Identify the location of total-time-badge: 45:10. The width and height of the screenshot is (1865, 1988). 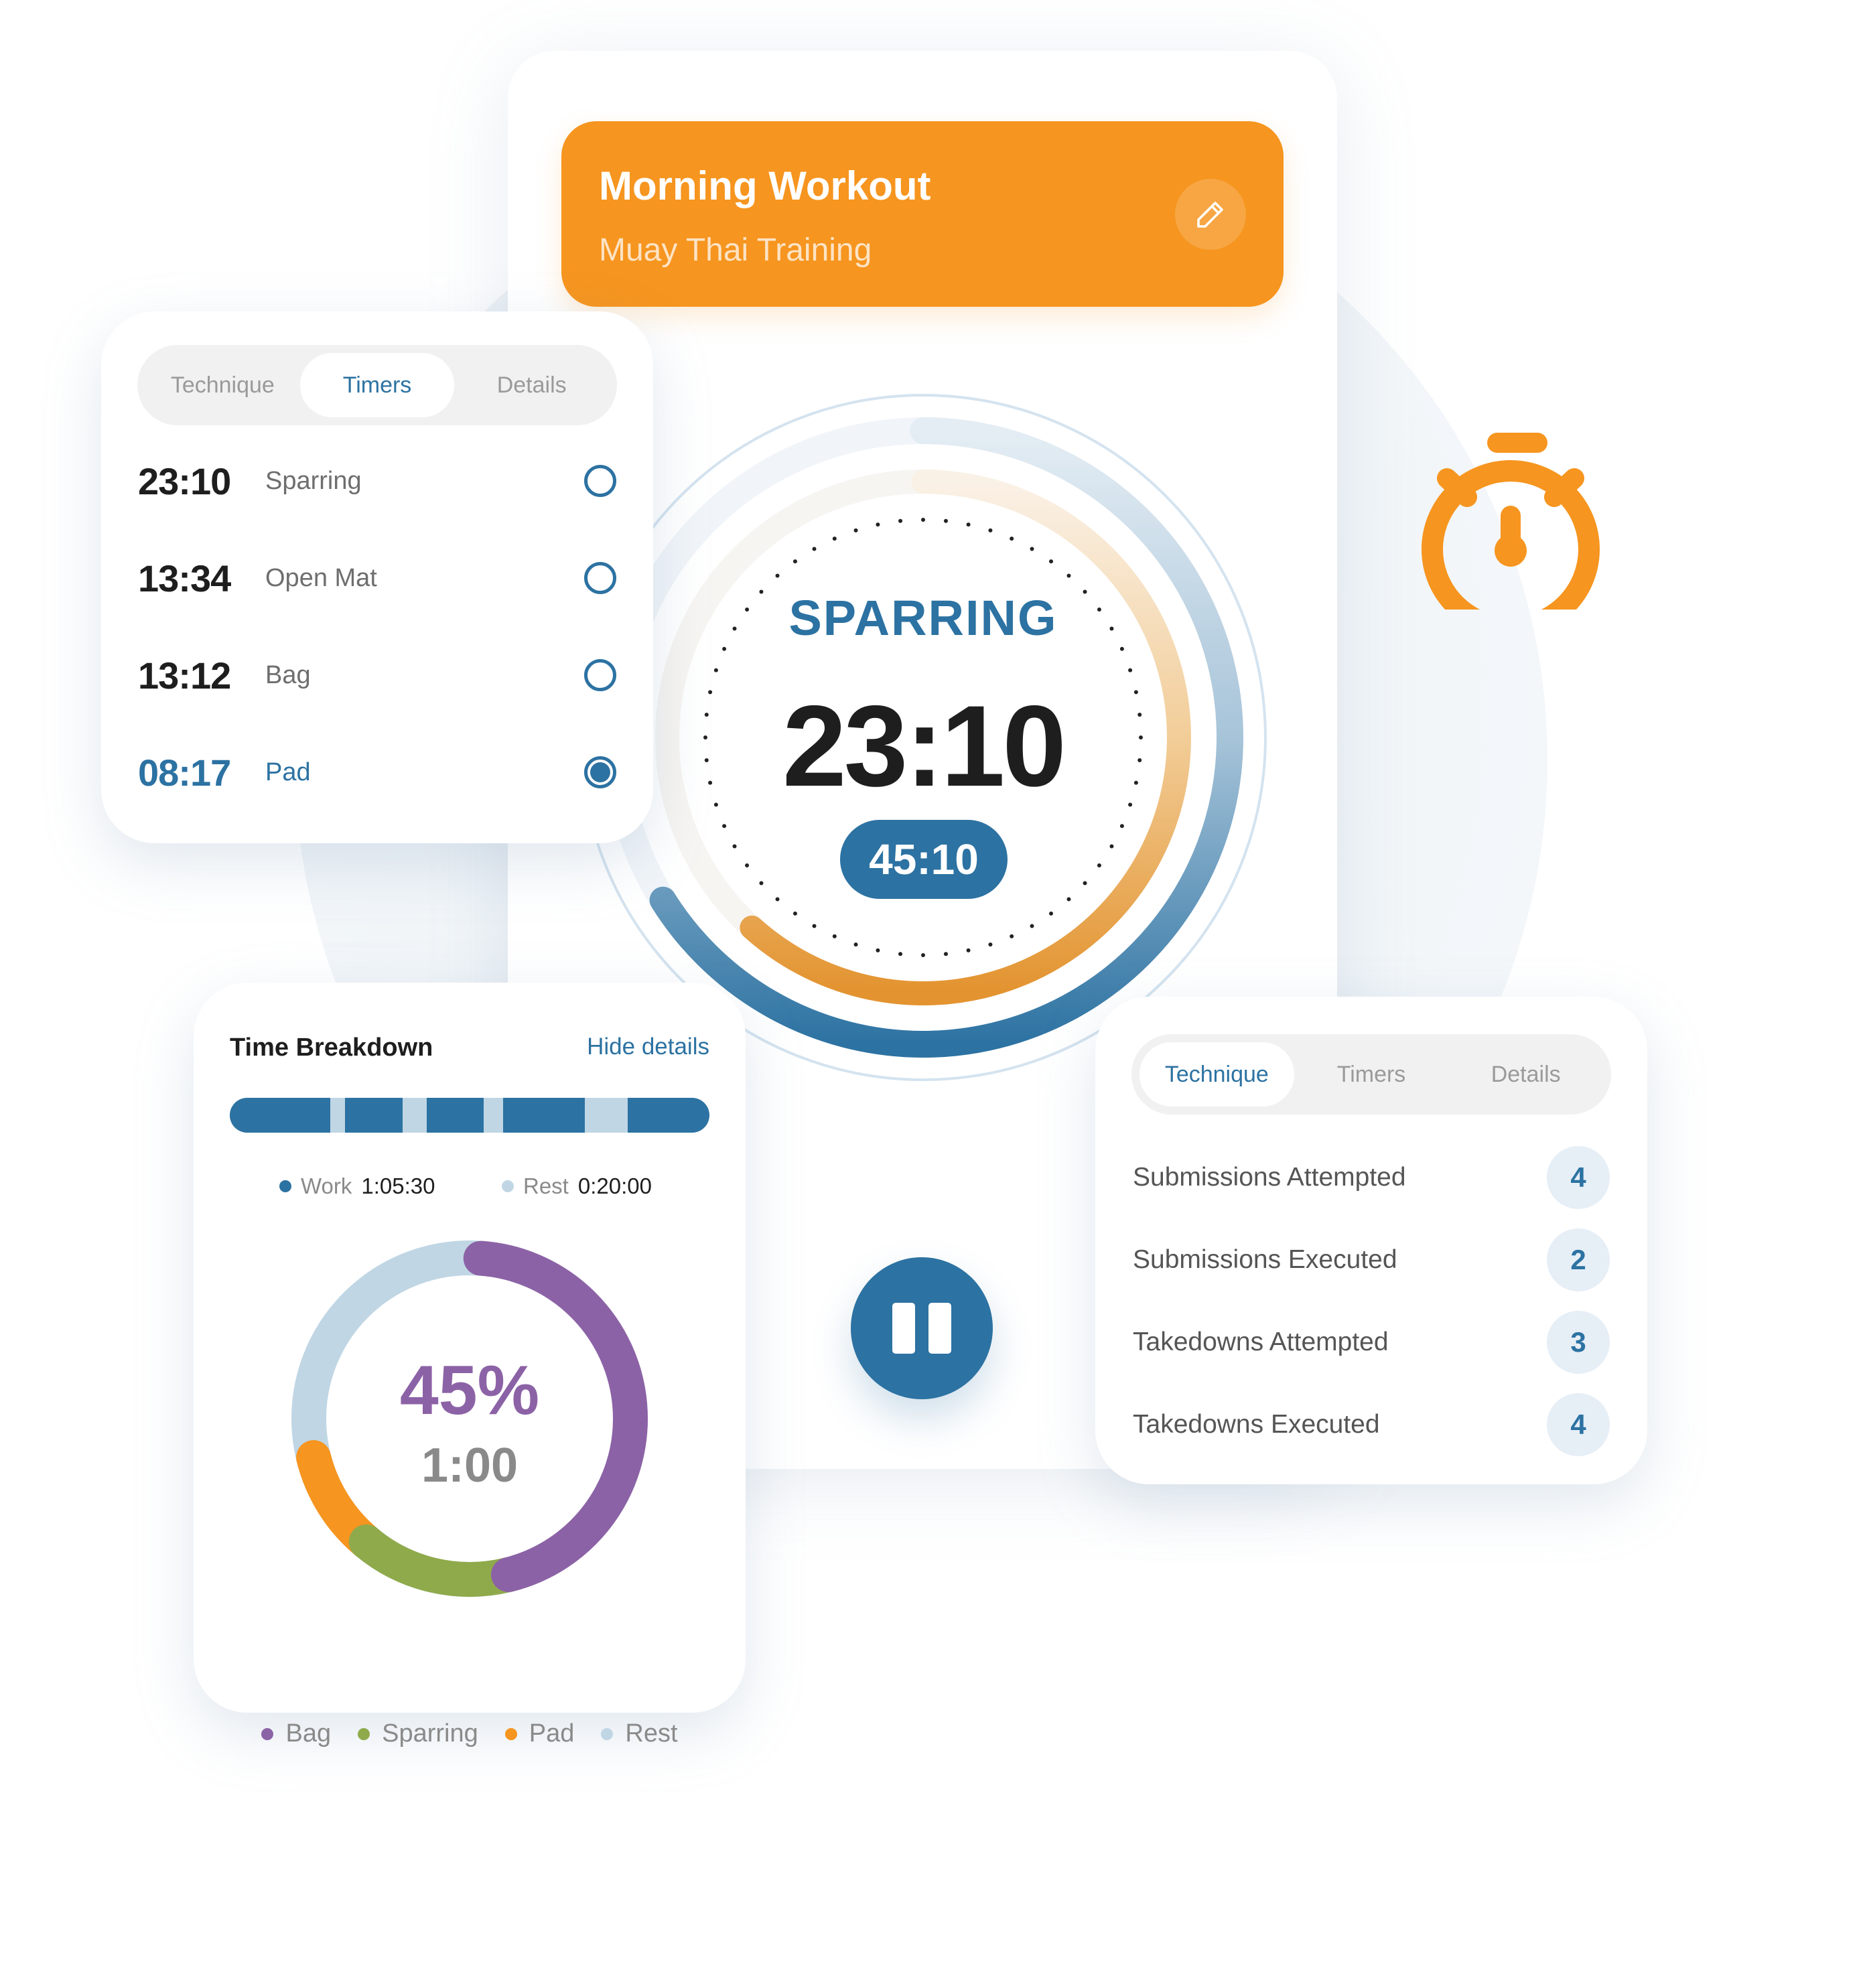
(924, 859).